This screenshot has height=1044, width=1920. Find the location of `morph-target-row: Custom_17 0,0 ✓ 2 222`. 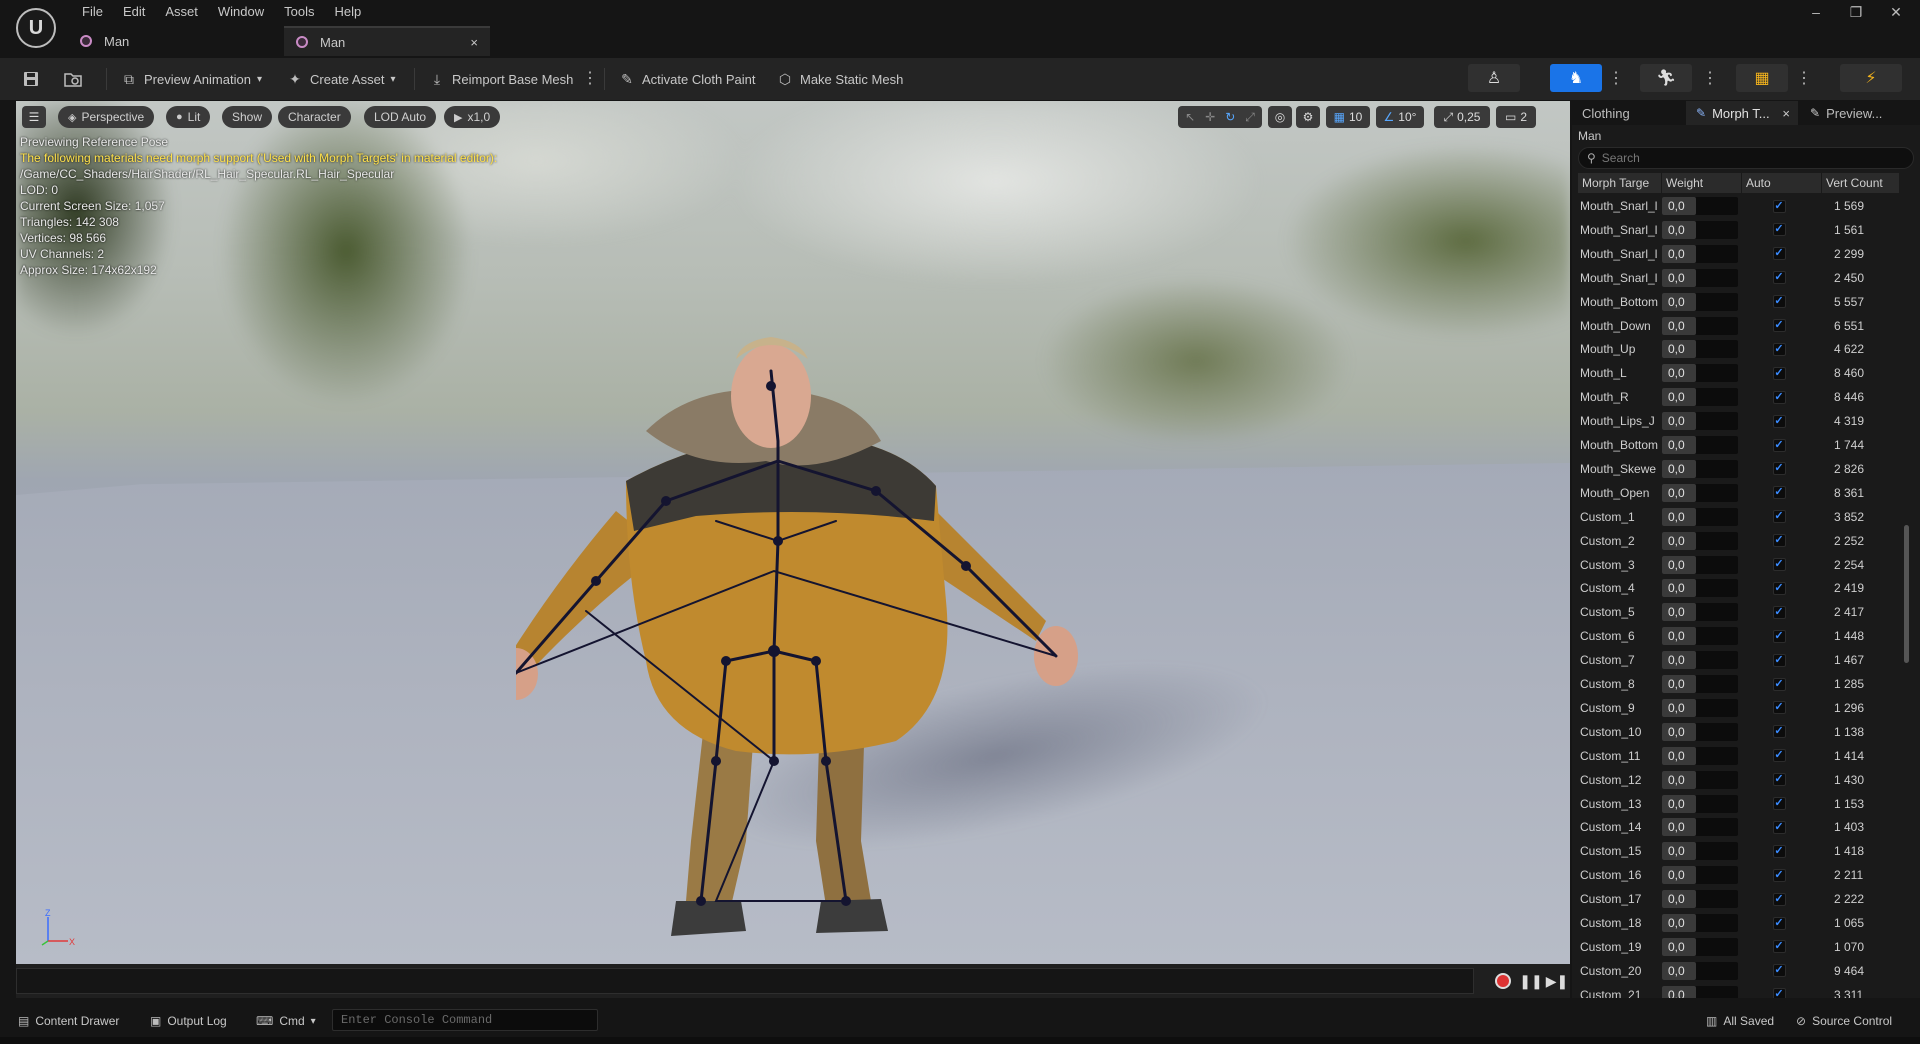

morph-target-row: Custom_17 0,0 ✓ 2 222 is located at coordinates (1739, 899).